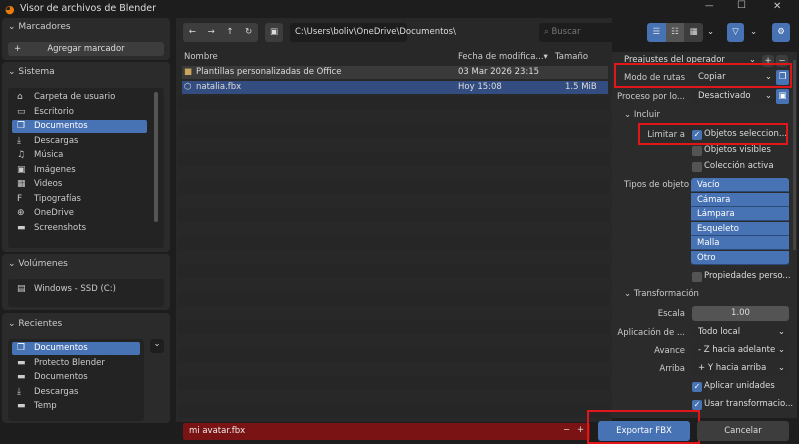 This screenshot has width=799, height=444. What do you see at coordinates (656, 32) in the screenshot?
I see `list-vertical-icon: ☰` at bounding box center [656, 32].